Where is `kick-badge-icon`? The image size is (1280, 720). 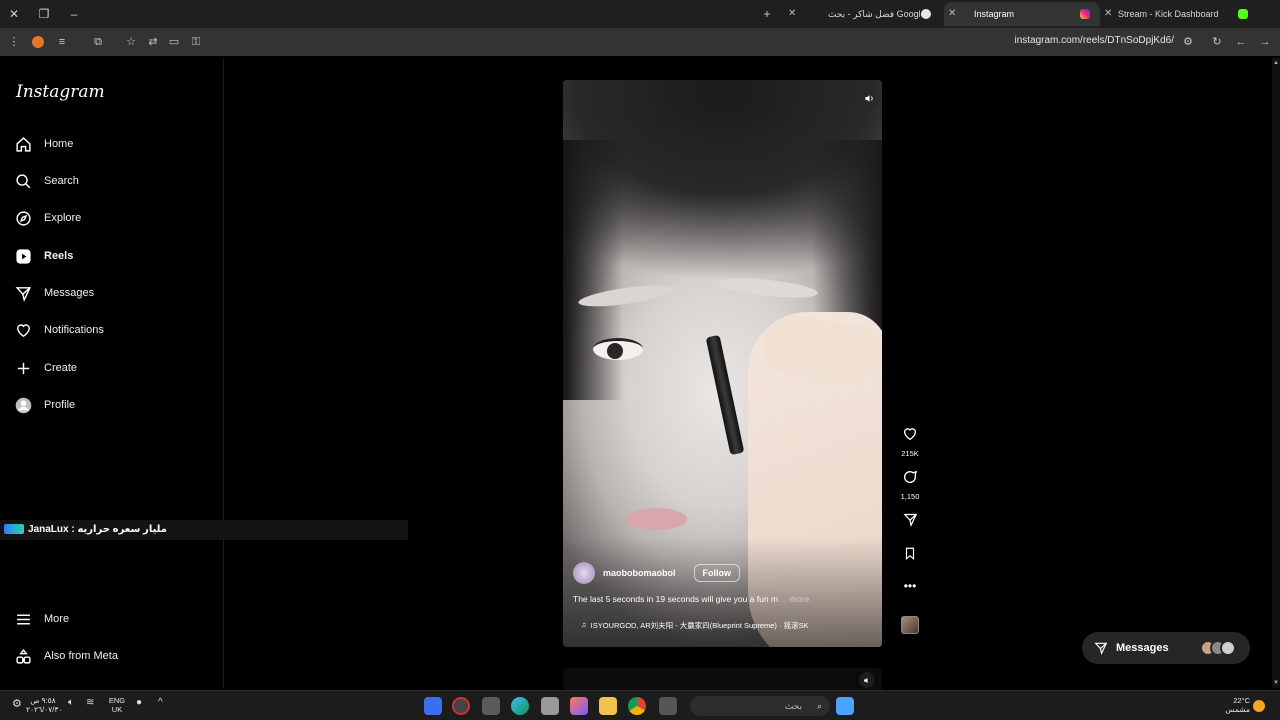
kick-badge-icon is located at coordinates (14, 529).